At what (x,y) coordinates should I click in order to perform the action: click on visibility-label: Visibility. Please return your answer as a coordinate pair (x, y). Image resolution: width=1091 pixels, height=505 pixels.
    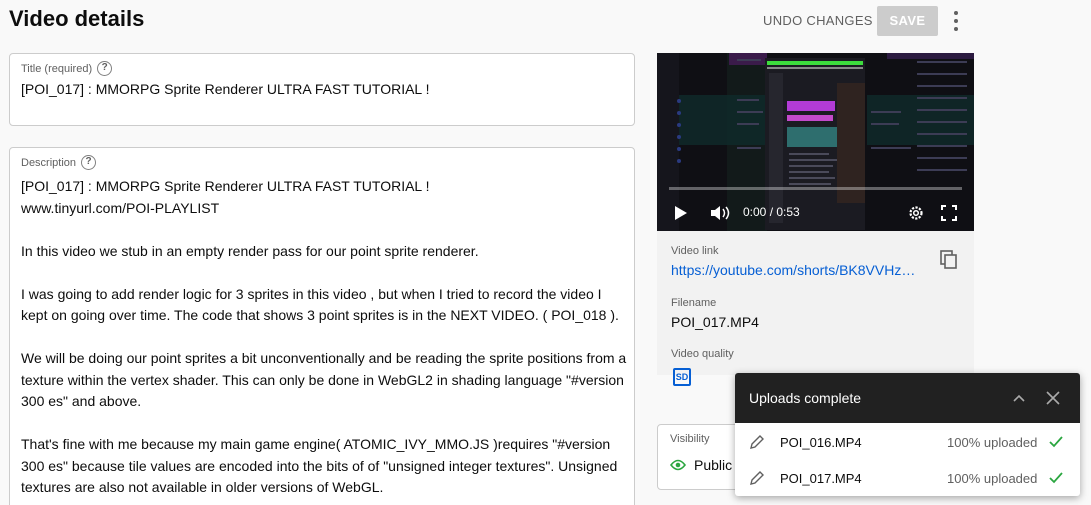
    Looking at the image, I should click on (690, 439).